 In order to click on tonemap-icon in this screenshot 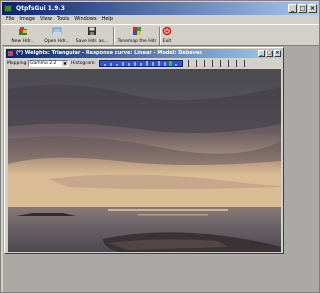, I will do `click(137, 31)`.